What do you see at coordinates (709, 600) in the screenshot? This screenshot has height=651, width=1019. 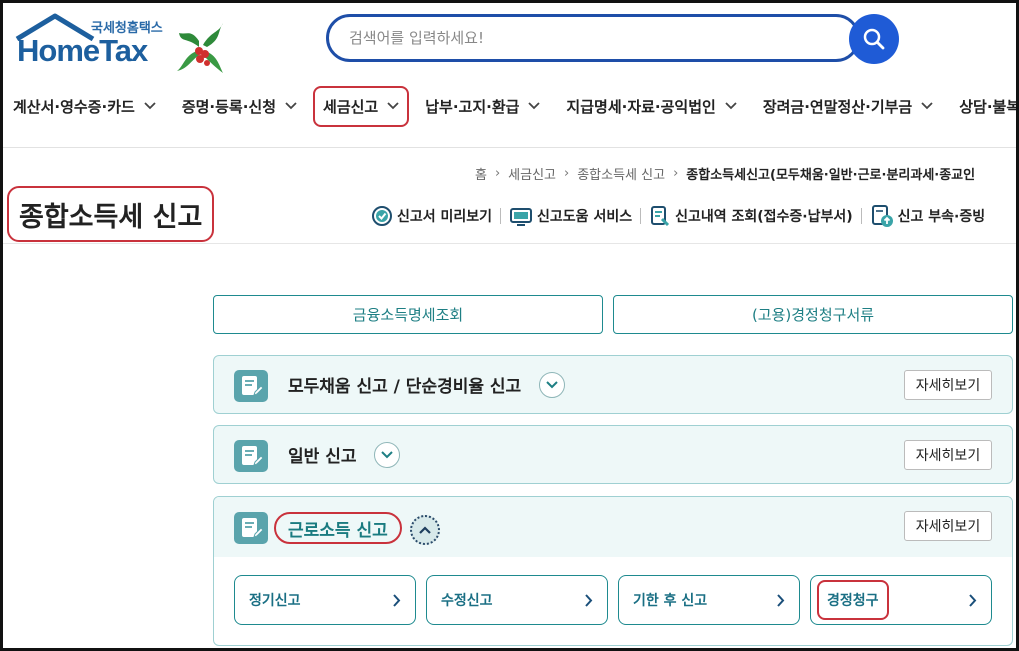 I see `late-filing-button: 기한 후 신고` at bounding box center [709, 600].